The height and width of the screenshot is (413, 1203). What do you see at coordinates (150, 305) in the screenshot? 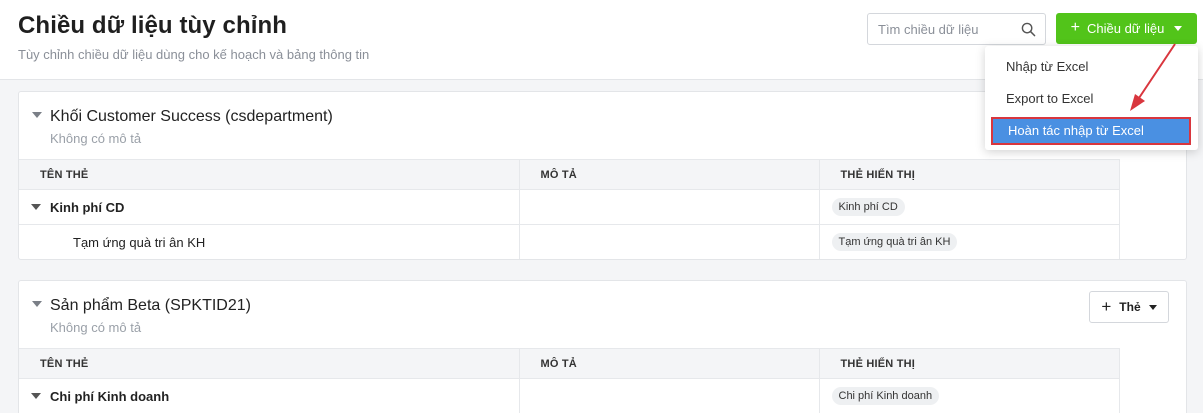
I see `group-title: Sản phẩm Beta (SPKTID21)` at bounding box center [150, 305].